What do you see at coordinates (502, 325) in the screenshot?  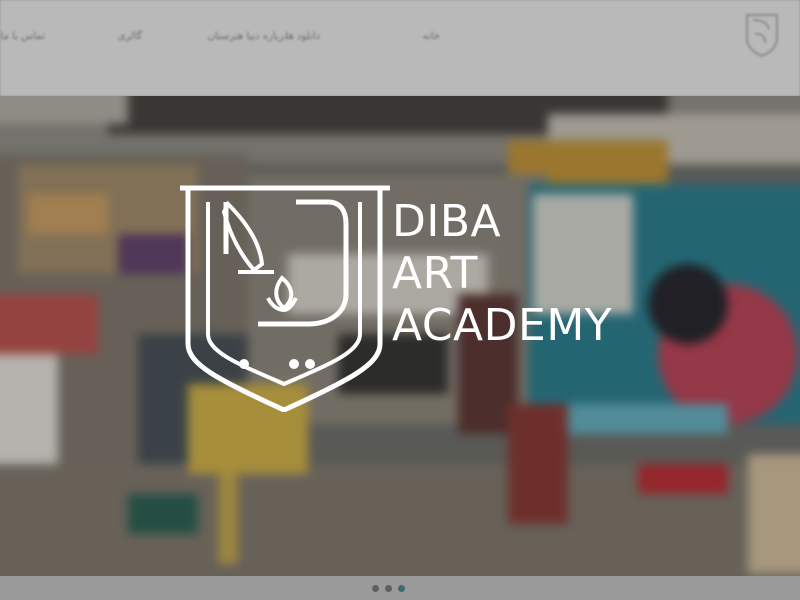 I see `brand-line-3: ACADEMY` at bounding box center [502, 325].